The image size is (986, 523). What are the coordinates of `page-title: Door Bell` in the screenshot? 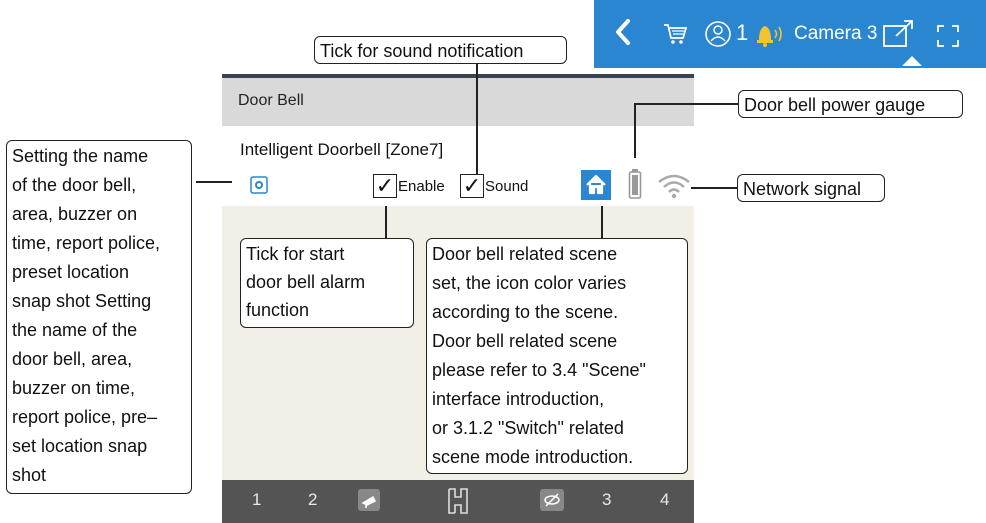 It's located at (271, 100).